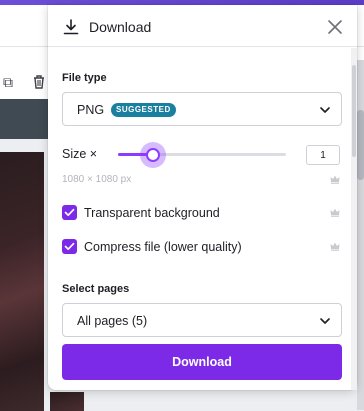  I want to click on canvas-photo-thumbnail, so click(67, 401).